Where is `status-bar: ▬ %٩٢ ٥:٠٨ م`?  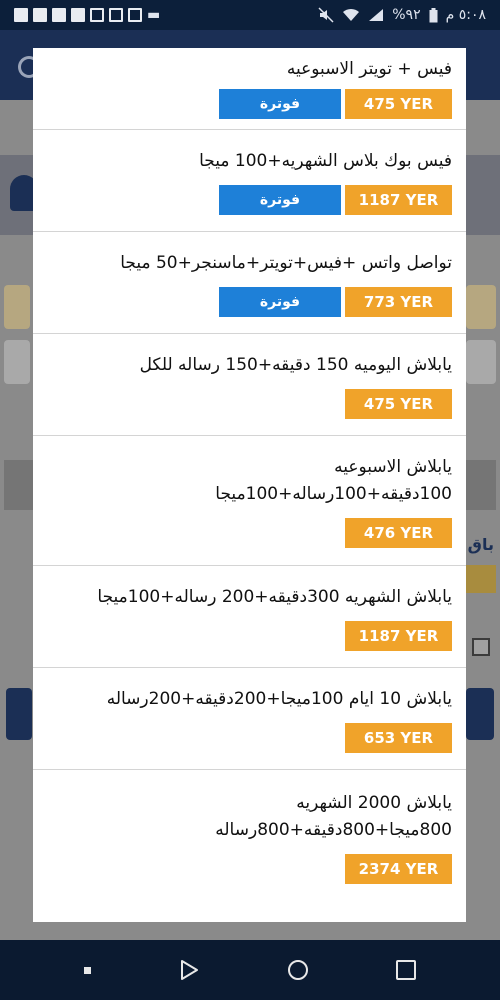 status-bar: ▬ %٩٢ ٥:٠٨ م is located at coordinates (250, 15).